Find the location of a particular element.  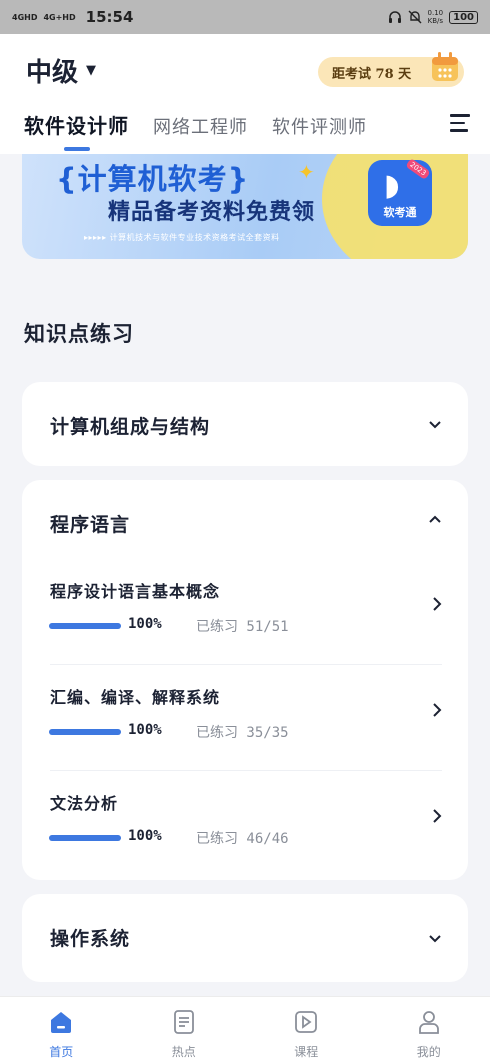

home-icon is located at coordinates (61, 1022).